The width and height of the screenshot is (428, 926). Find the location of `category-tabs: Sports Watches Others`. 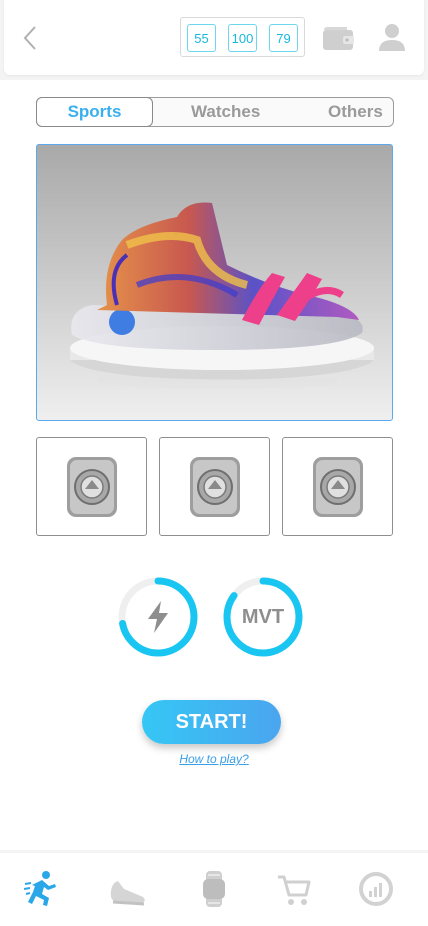

category-tabs: Sports Watches Others is located at coordinates (215, 112).